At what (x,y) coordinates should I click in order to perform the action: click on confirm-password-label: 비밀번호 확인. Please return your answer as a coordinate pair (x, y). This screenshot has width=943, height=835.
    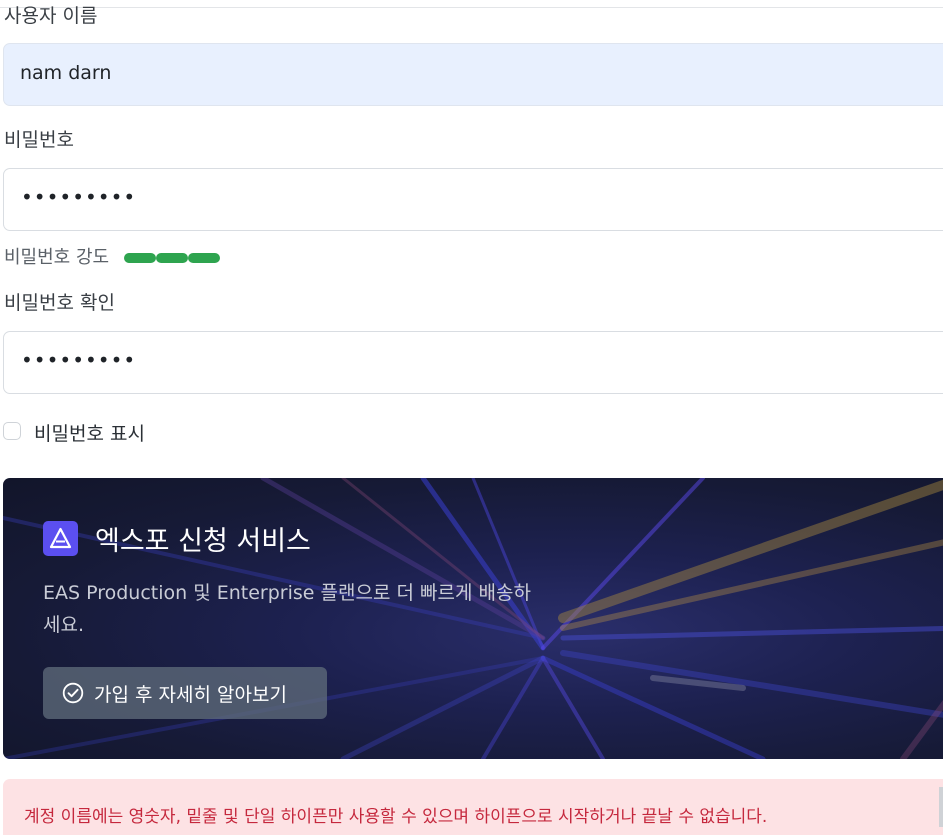
    Looking at the image, I should click on (59, 303).